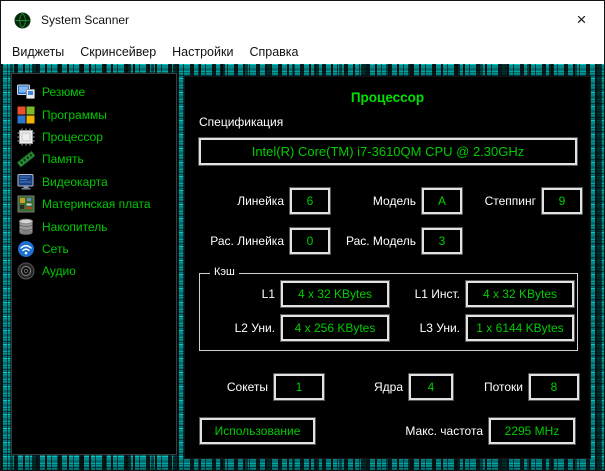 This screenshot has width=605, height=471. I want to click on sidebar-item-programs: Программы, so click(94, 114).